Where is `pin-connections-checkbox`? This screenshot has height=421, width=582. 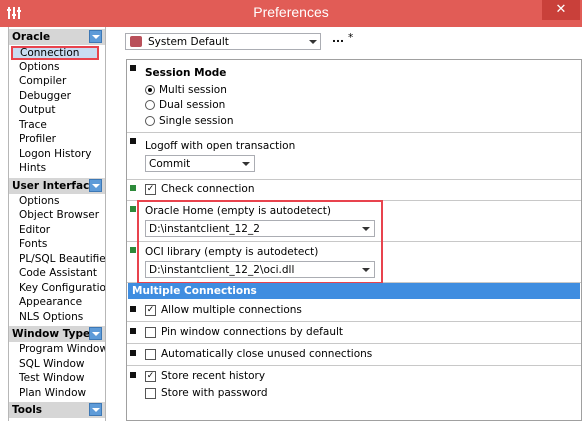 pin-connections-checkbox is located at coordinates (150, 332).